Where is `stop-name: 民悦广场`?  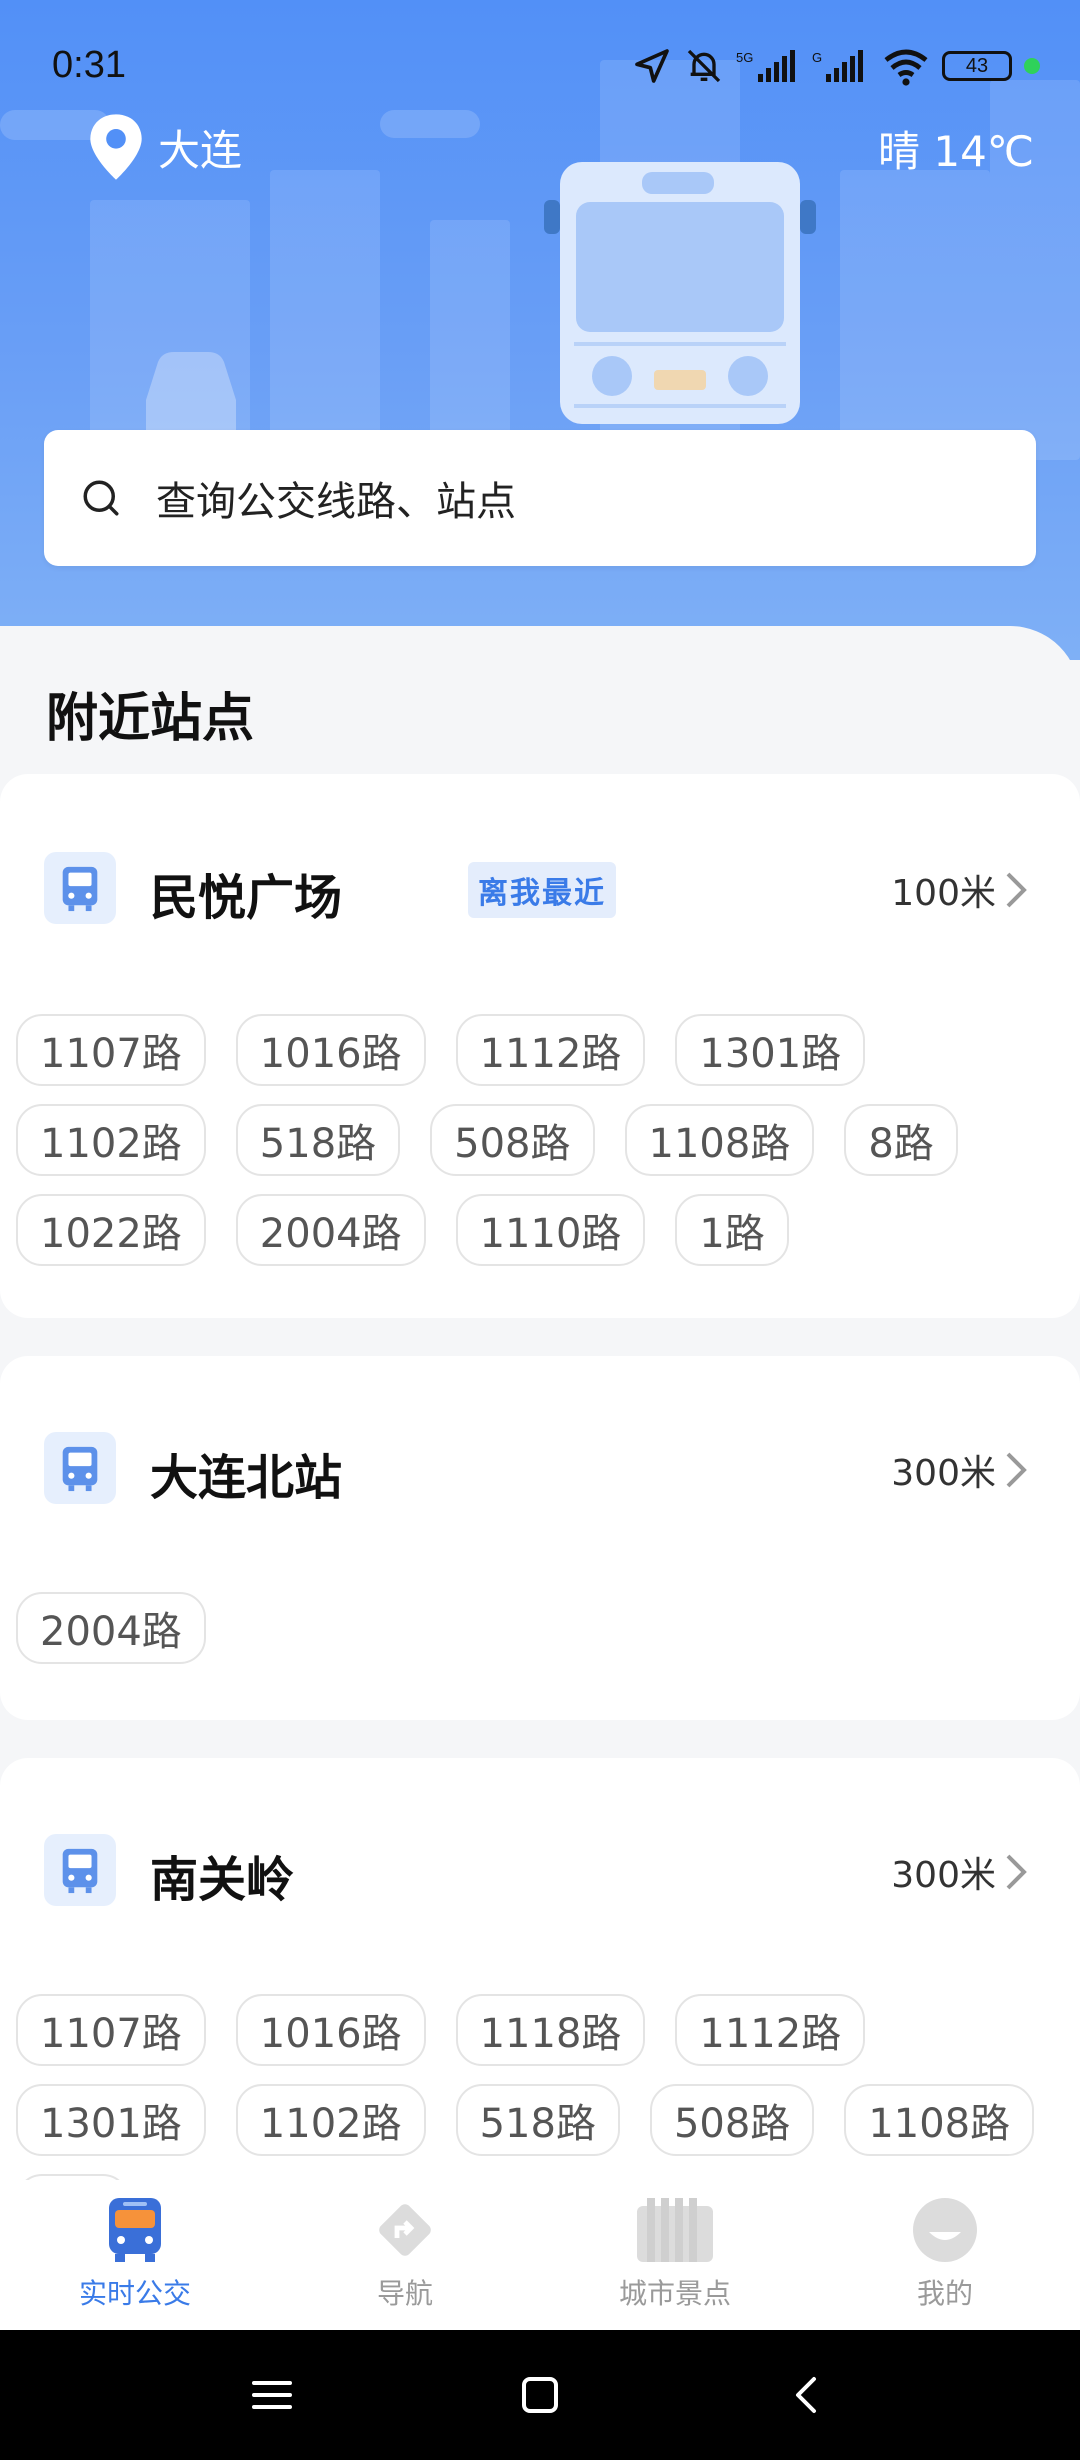 stop-name: 民悦广场 is located at coordinates (246, 898).